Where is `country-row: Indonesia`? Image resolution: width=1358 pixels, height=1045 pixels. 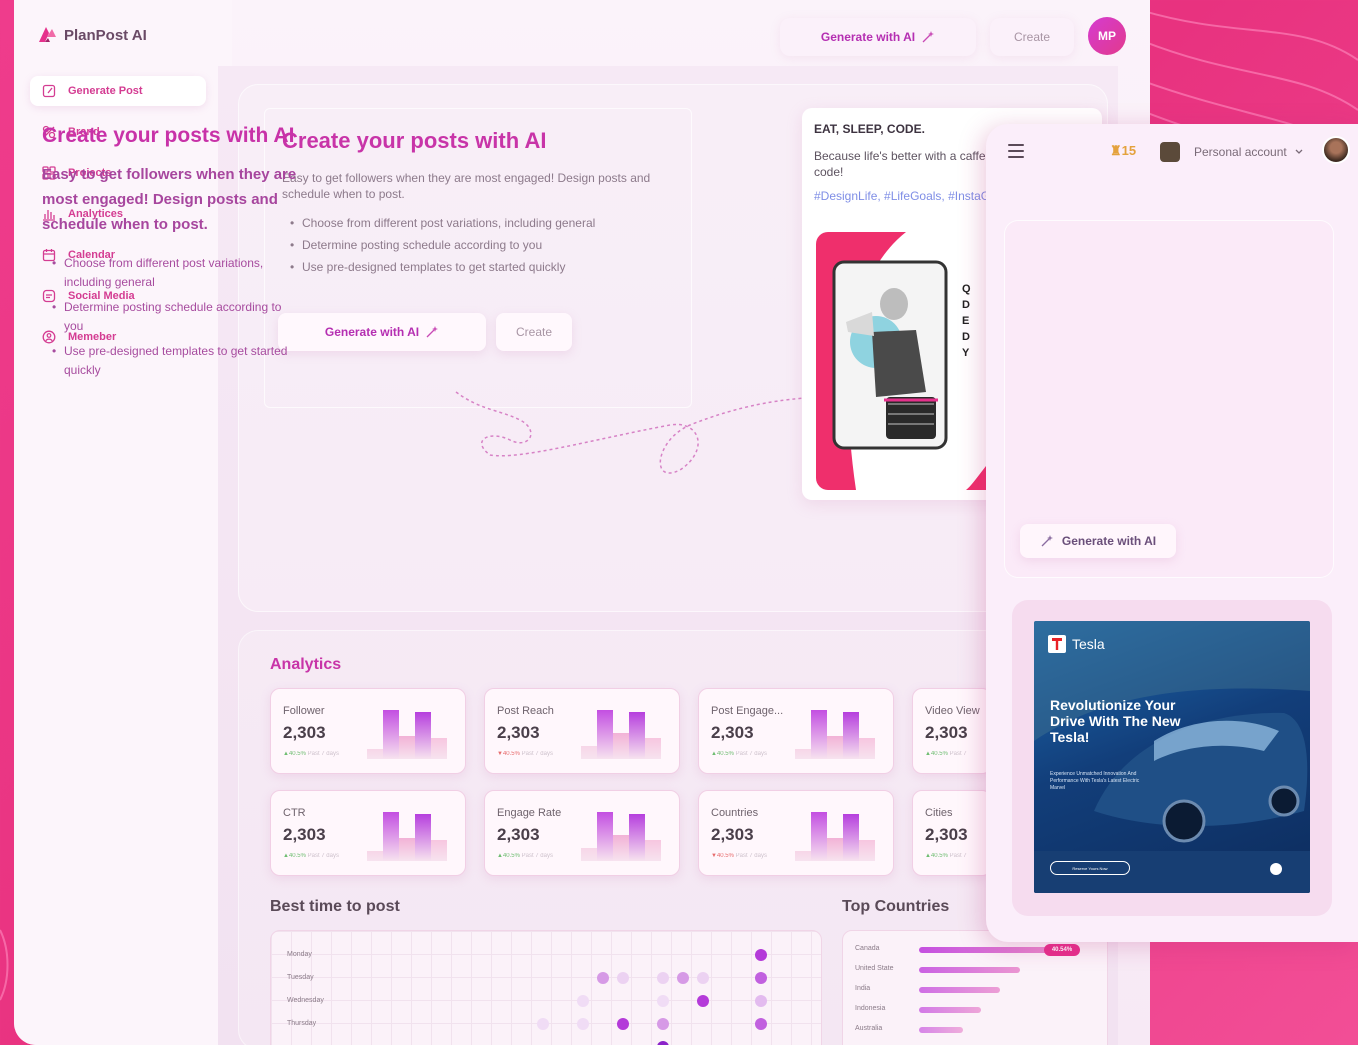
country-row: Indonesia is located at coordinates (918, 1010).